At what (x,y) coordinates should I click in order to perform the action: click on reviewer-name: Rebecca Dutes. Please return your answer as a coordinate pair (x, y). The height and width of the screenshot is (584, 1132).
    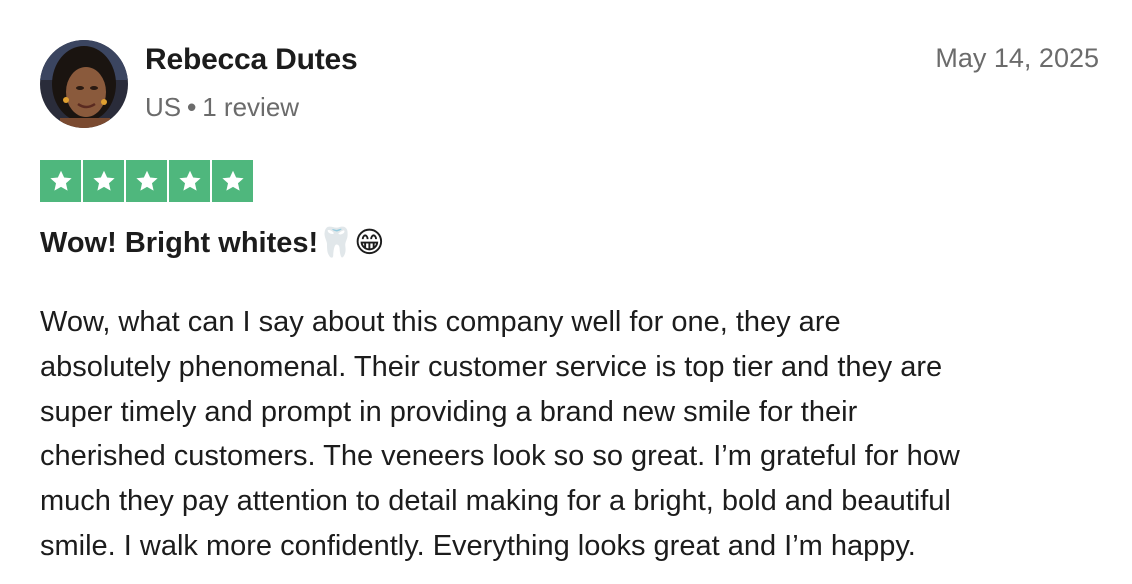
    Looking at the image, I should click on (251, 60).